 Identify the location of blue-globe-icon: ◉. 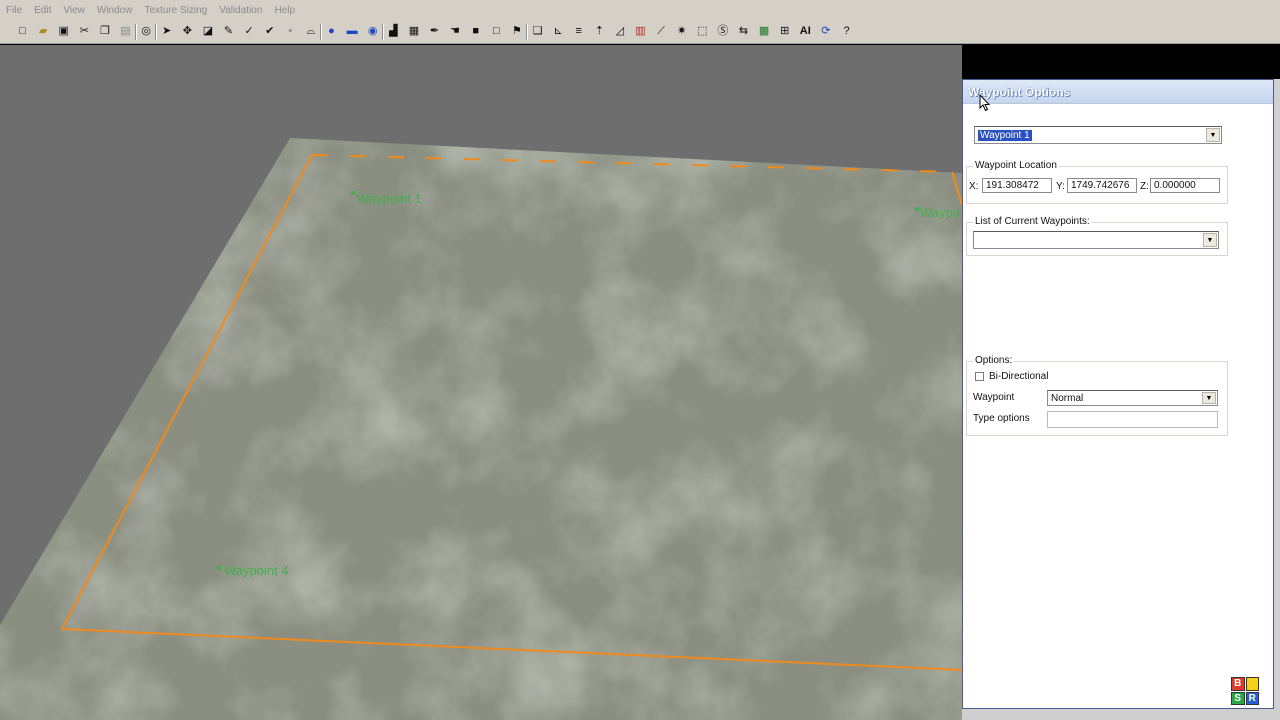
(372, 31).